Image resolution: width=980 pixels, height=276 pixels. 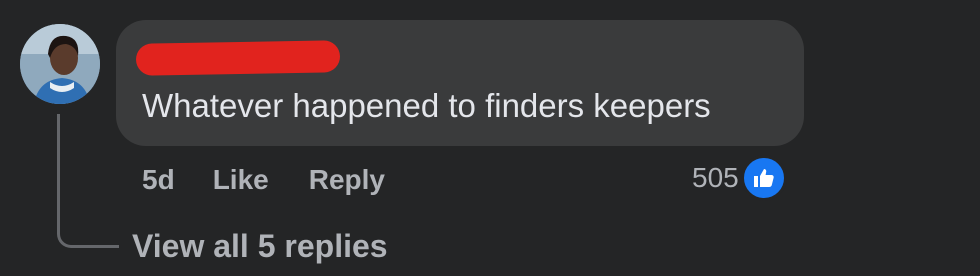 I want to click on redaction-mark, so click(x=238, y=58).